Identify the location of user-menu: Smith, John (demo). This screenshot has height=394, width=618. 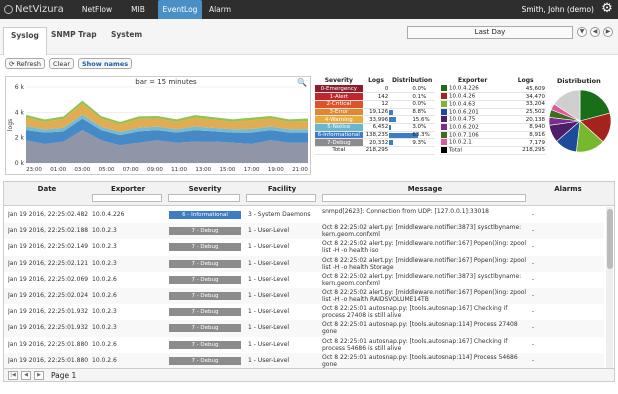
(558, 9).